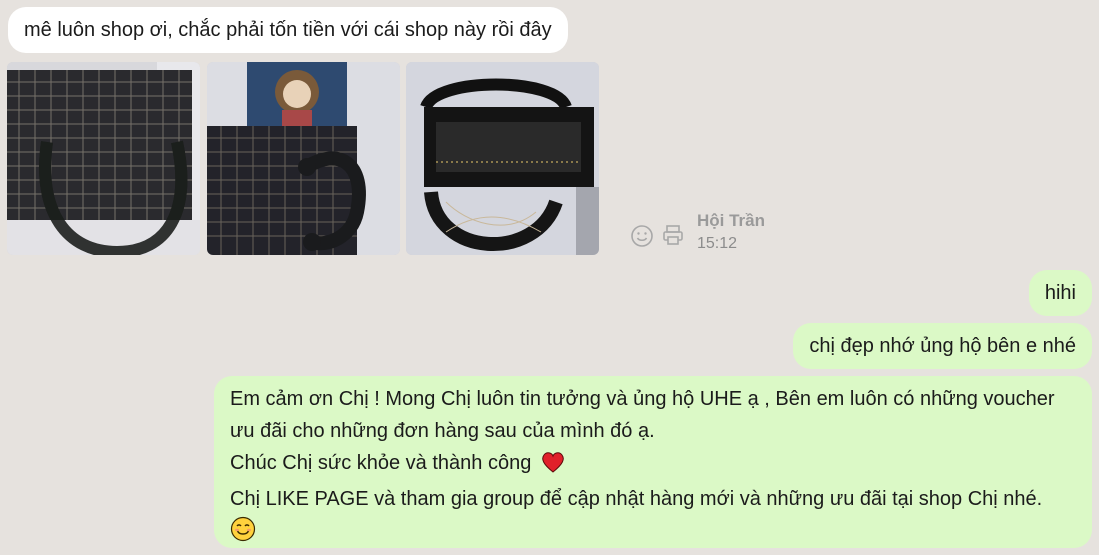 The width and height of the screenshot is (1099, 555). Describe the element at coordinates (731, 220) in the screenshot. I see `sender-name: Hội Trần` at that location.